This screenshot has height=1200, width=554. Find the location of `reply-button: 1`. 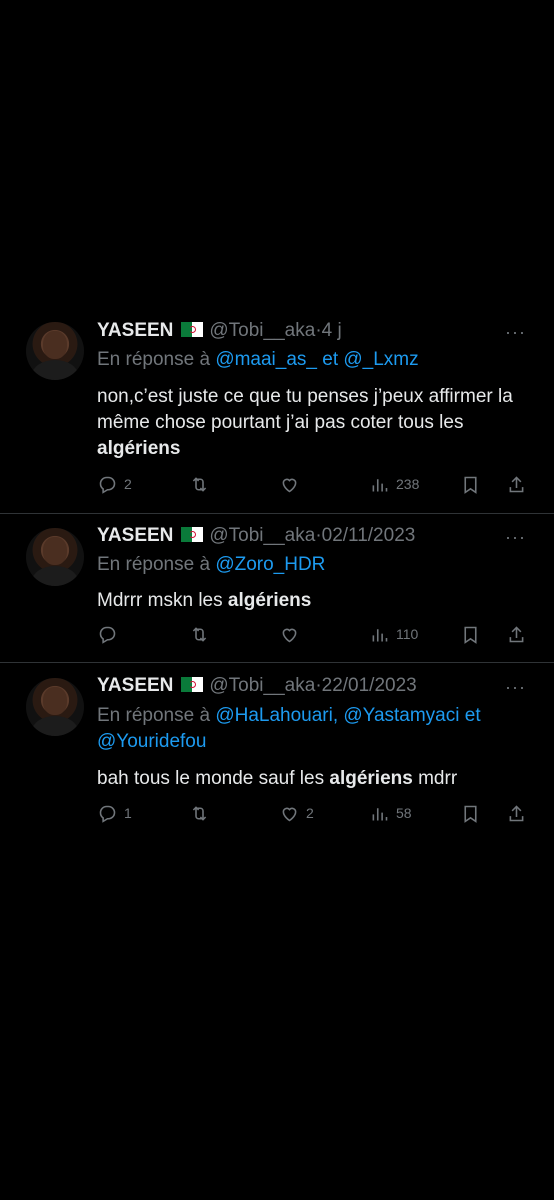

reply-button: 1 is located at coordinates (114, 813).